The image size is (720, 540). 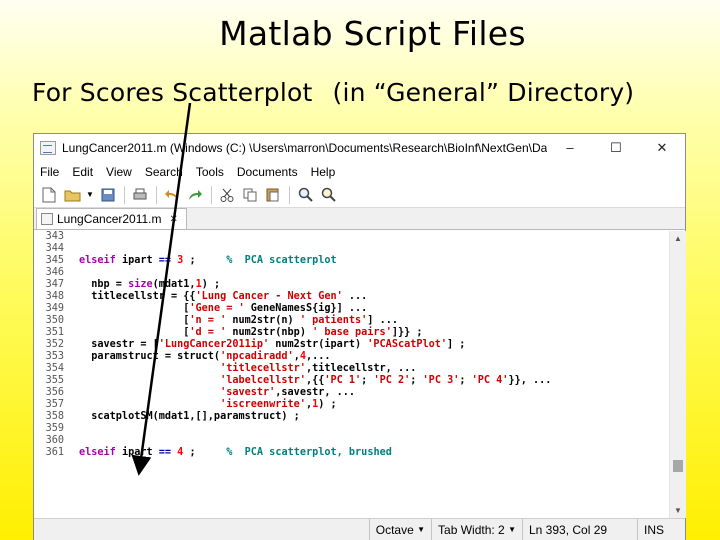 I want to click on tab-width-selector: Tab Width: 2 ▼, so click(x=476, y=529).